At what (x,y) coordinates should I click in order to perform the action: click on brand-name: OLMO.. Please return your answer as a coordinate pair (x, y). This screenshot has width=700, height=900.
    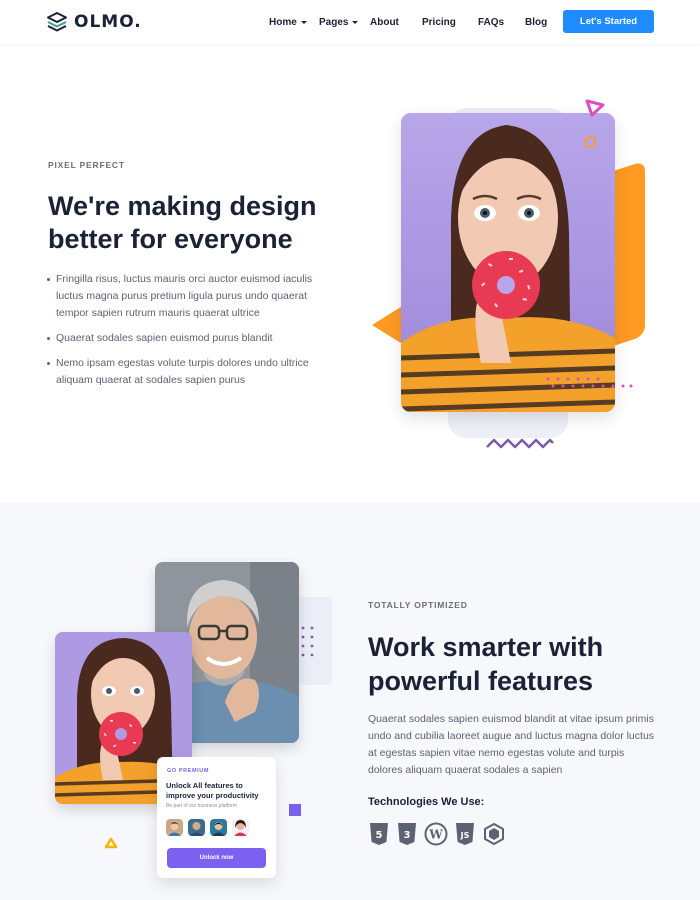
    Looking at the image, I should click on (108, 22).